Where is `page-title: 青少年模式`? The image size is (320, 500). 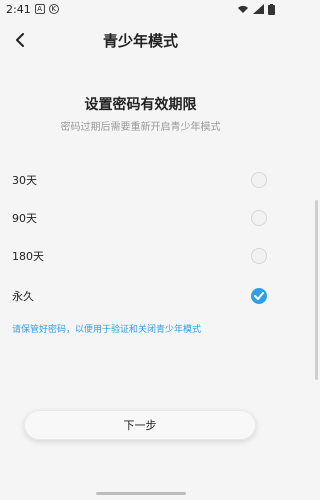 page-title: 青少年模式 is located at coordinates (140, 40).